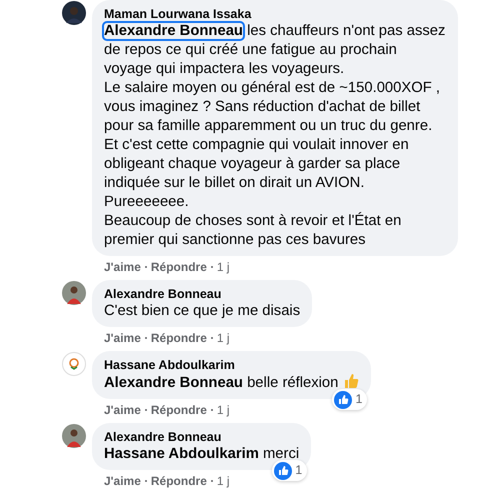  What do you see at coordinates (169, 365) in the screenshot?
I see `author-link: Hassane Abdoulkarim` at bounding box center [169, 365].